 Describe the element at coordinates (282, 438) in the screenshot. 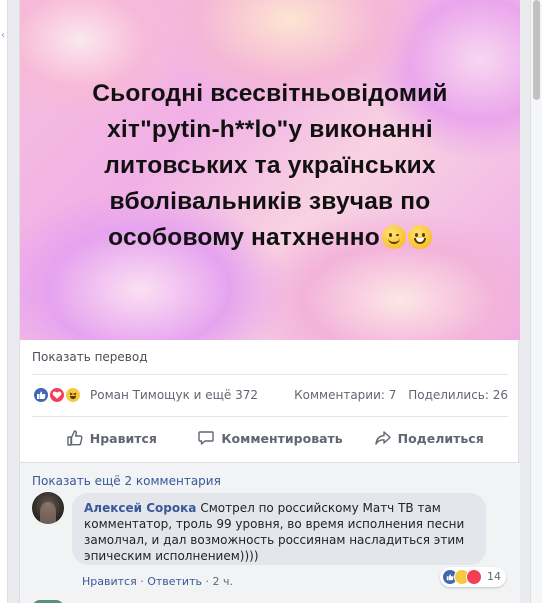

I see `comment-button-label: Комментировать` at that location.